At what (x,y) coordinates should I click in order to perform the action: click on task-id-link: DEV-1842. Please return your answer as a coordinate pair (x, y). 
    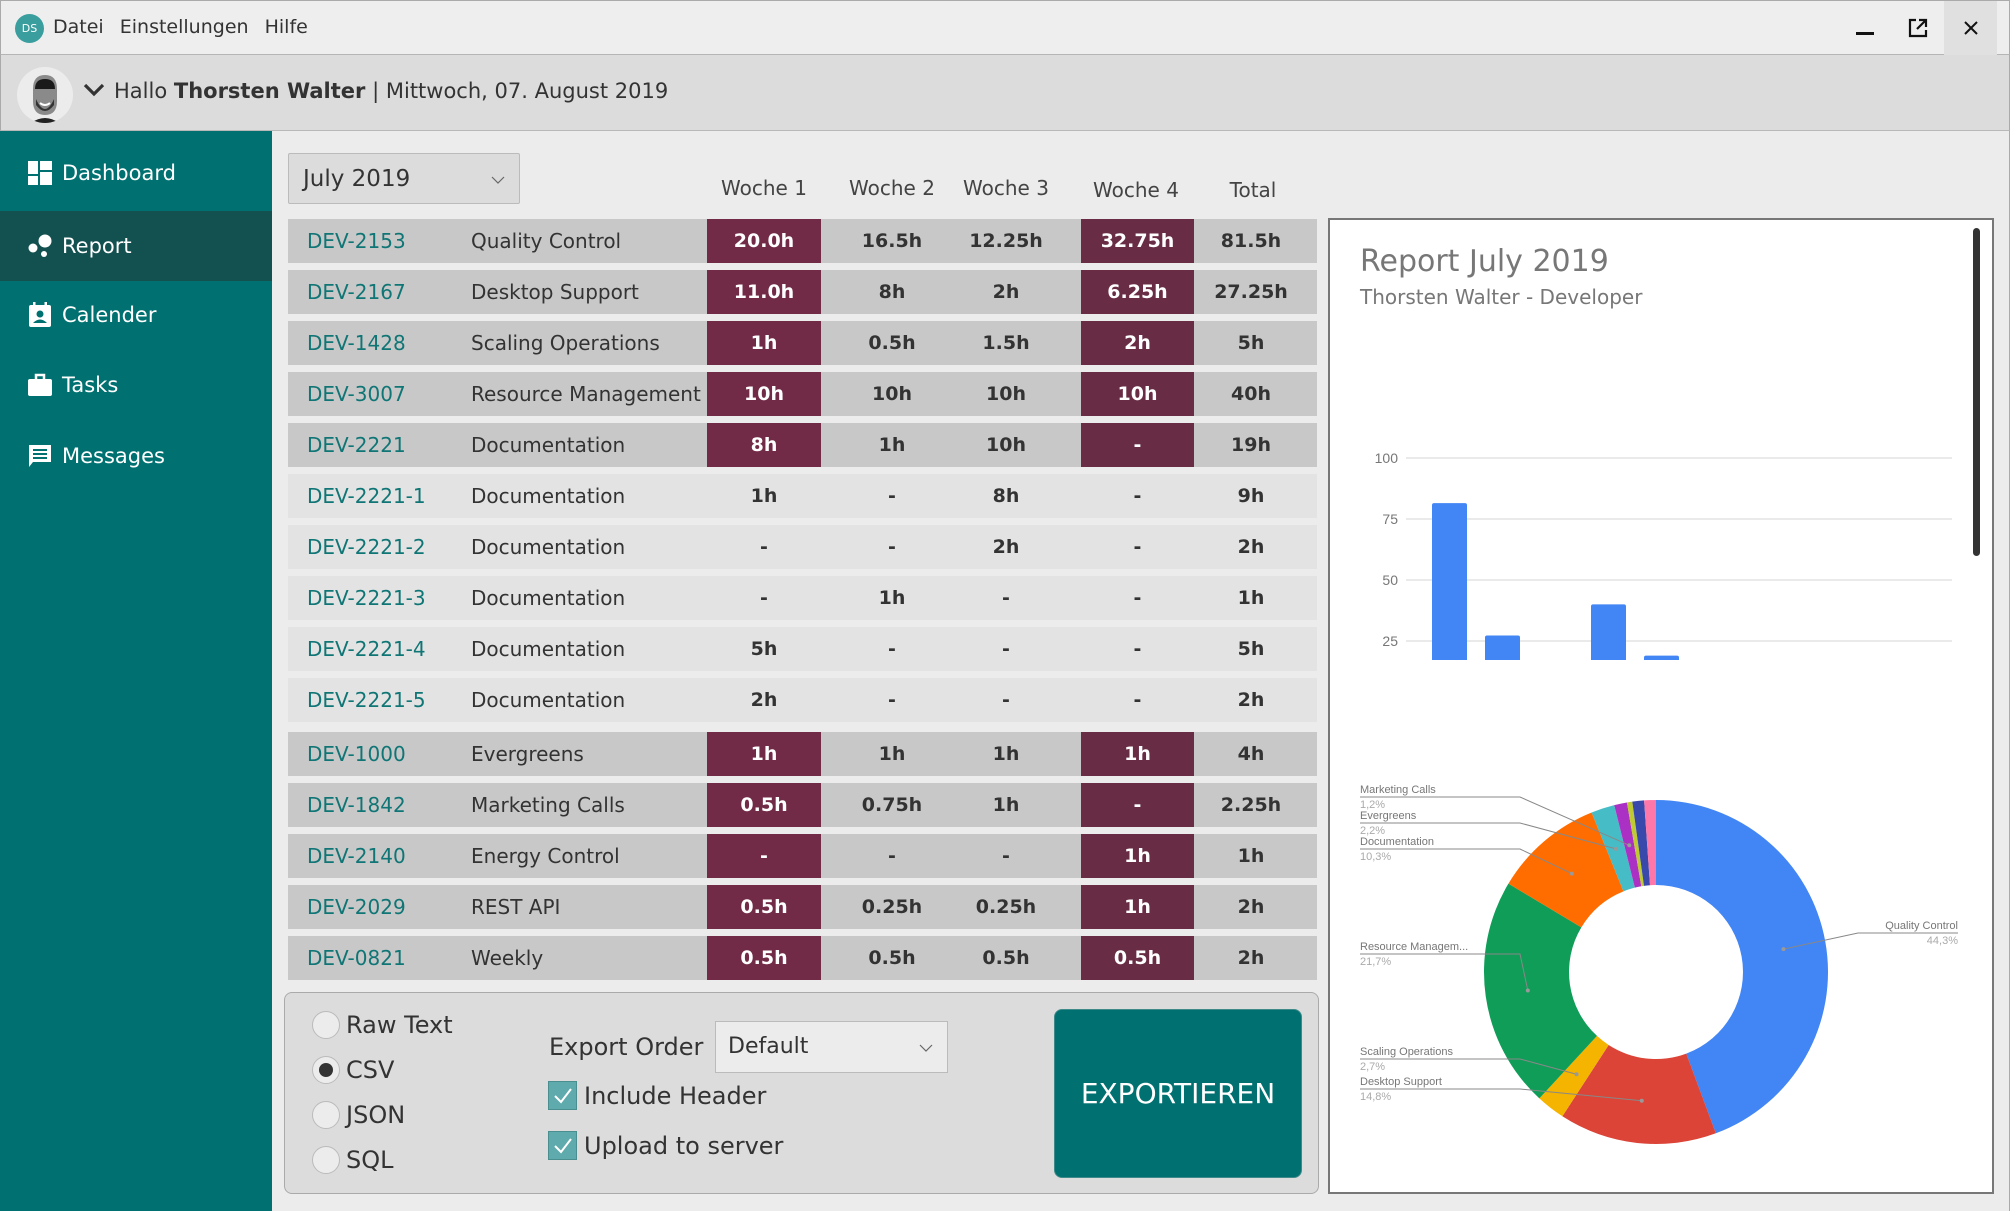
    Looking at the image, I should click on (356, 805).